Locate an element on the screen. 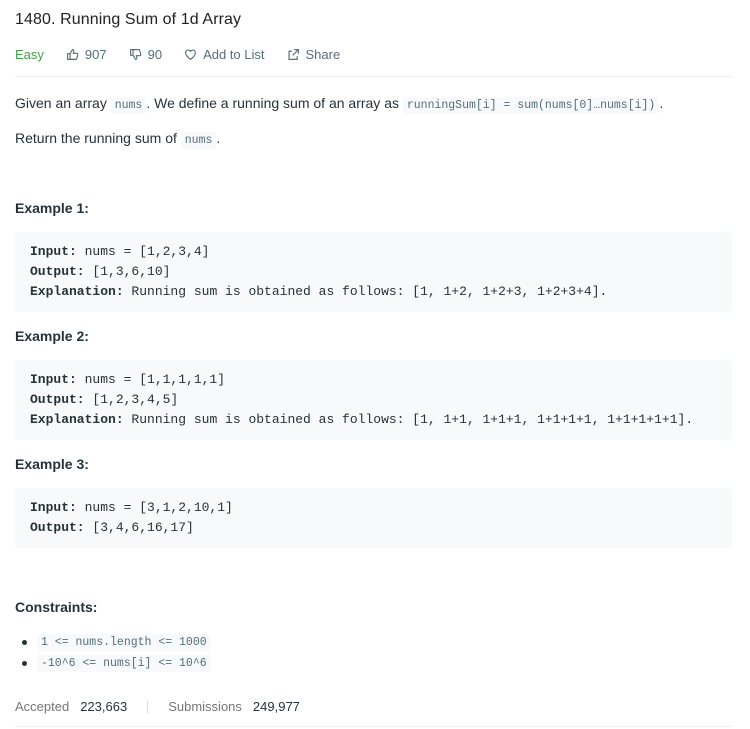 This screenshot has height=729, width=750. example-heading: Example 2: is located at coordinates (52, 336).